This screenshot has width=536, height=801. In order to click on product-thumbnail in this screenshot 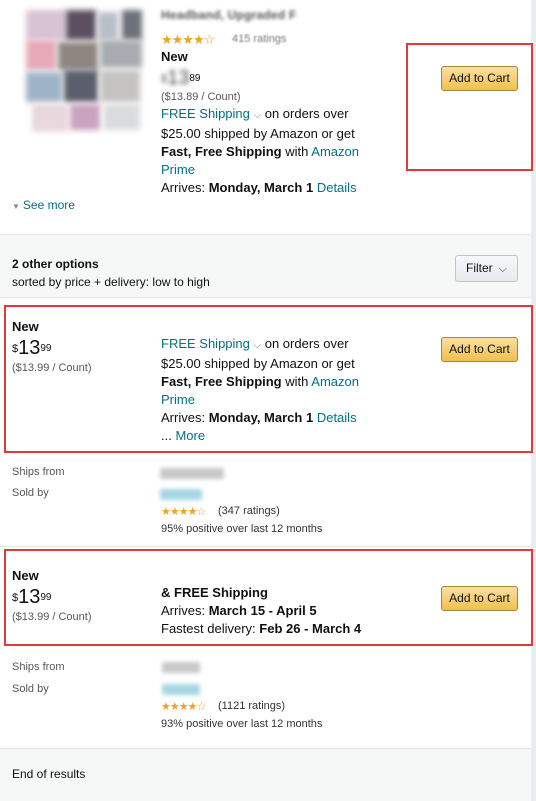, I will do `click(84, 71)`.